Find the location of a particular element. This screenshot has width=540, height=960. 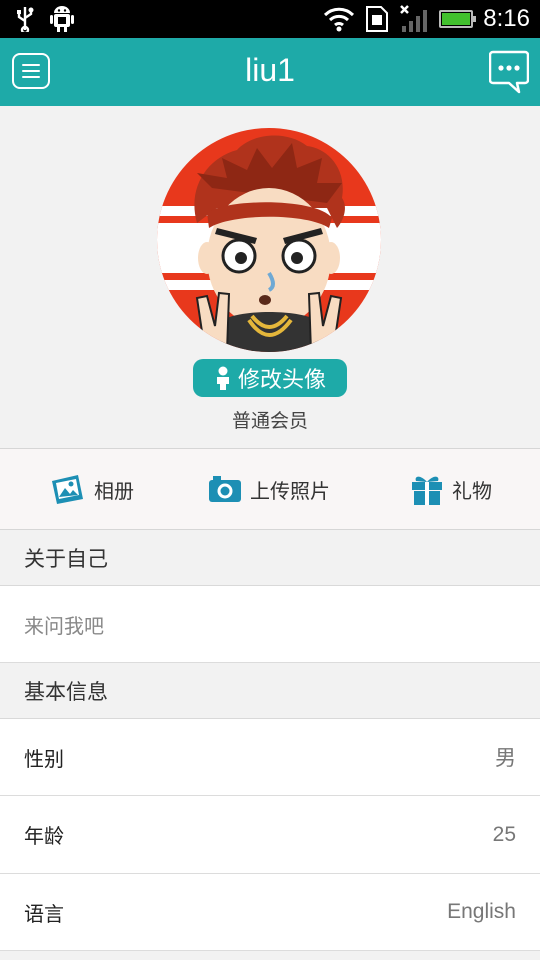

age-label: 年龄 is located at coordinates (44, 836).